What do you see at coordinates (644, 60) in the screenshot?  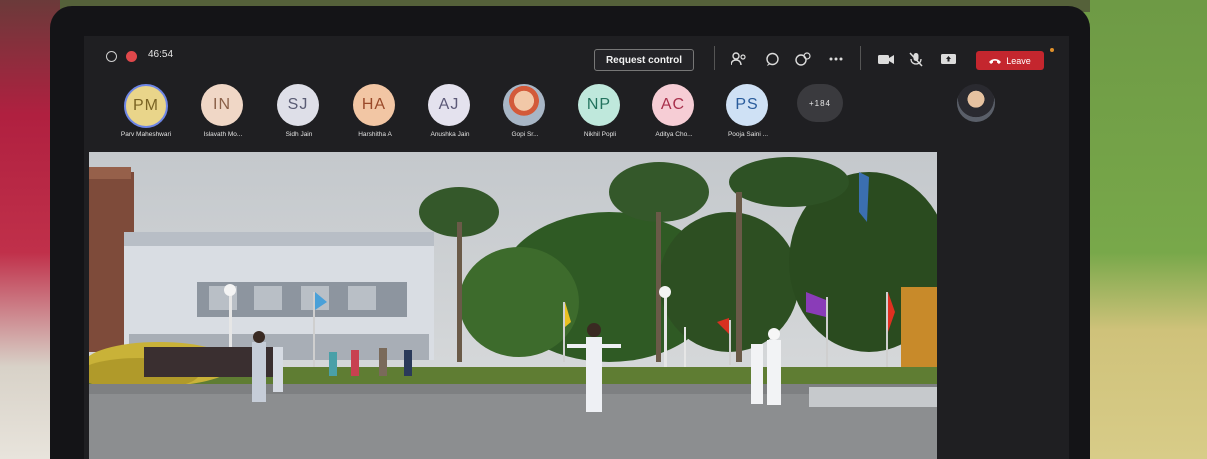 I see `request-control-button: Request control` at bounding box center [644, 60].